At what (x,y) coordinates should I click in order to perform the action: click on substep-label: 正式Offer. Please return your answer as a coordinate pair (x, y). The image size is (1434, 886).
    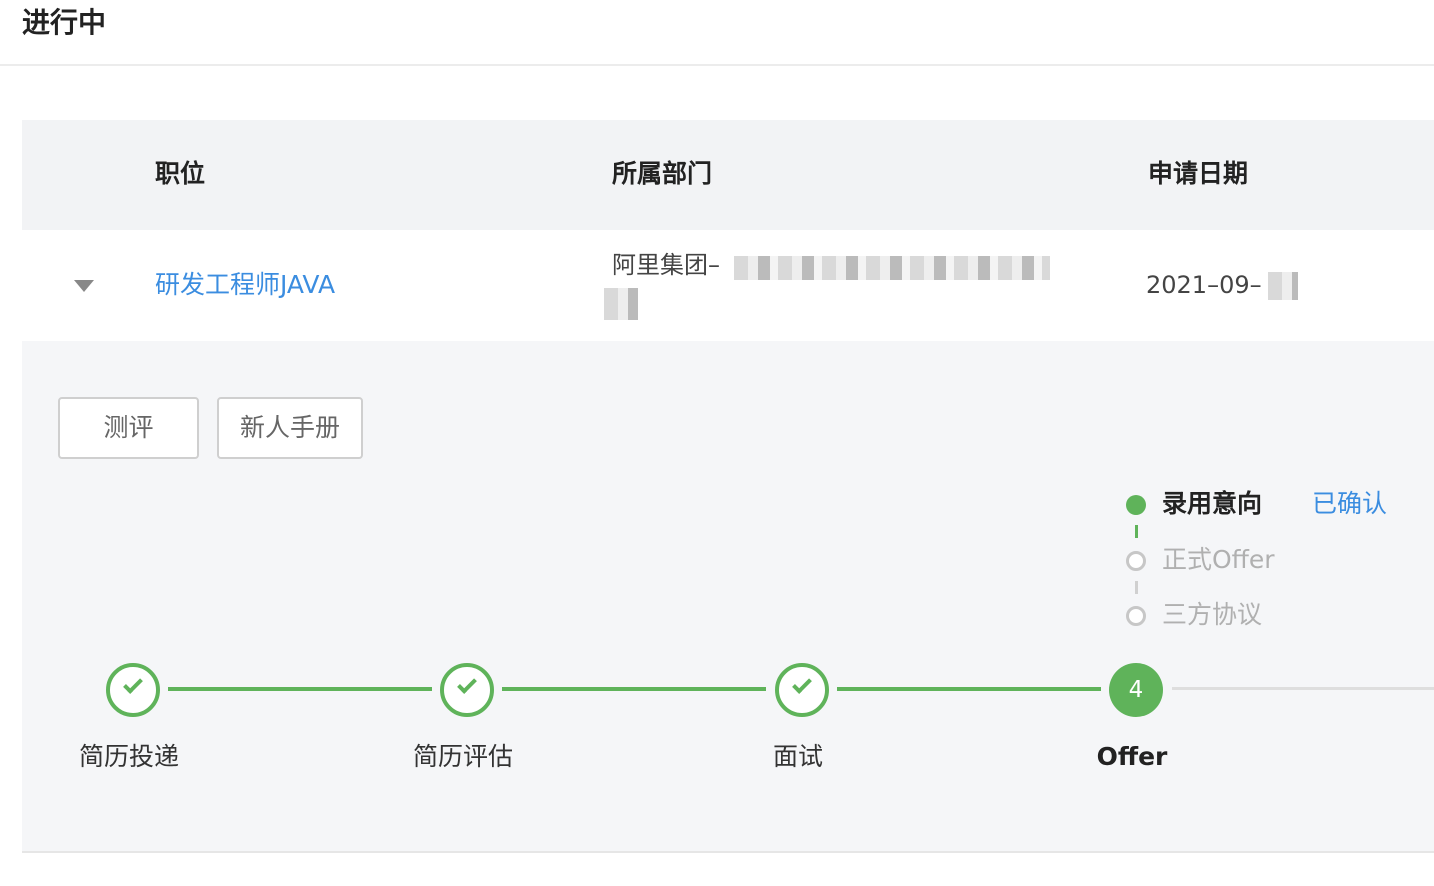
    Looking at the image, I should click on (1218, 559).